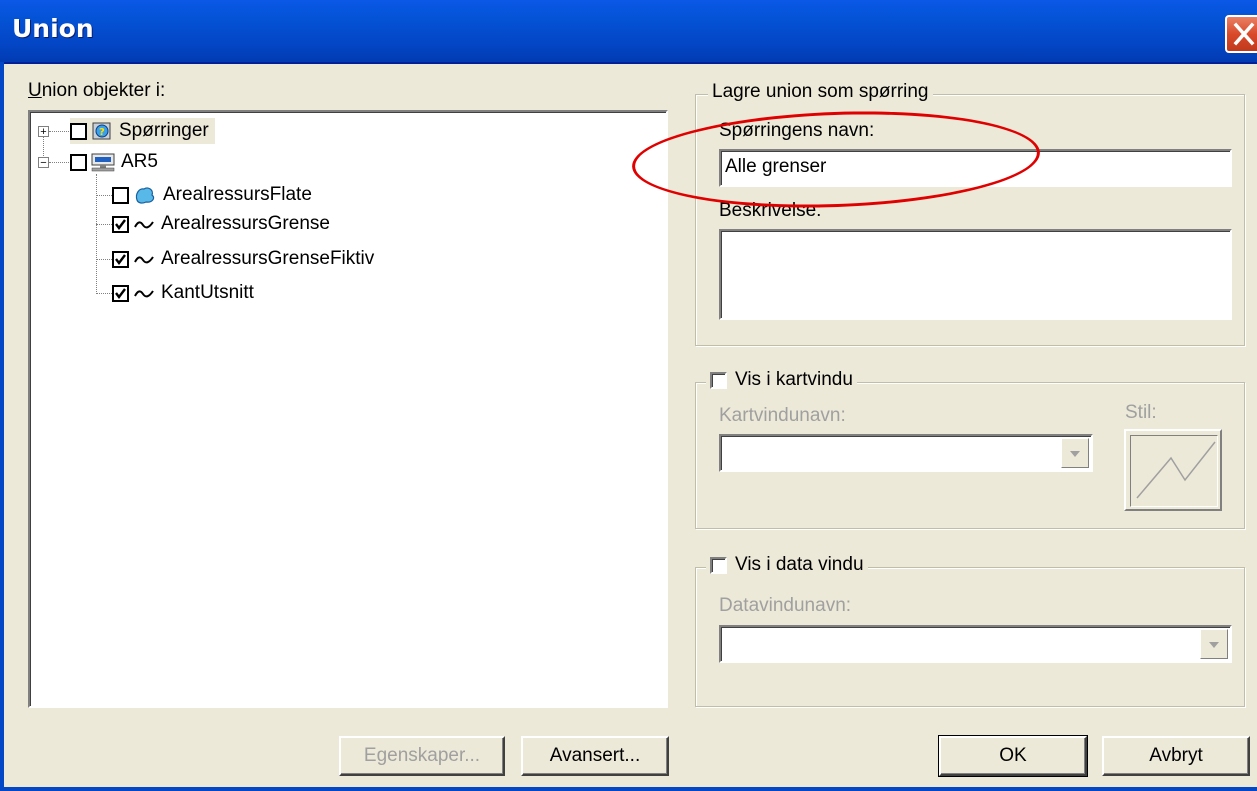 The height and width of the screenshot is (791, 1257). What do you see at coordinates (782, 415) in the screenshot?
I see `map-window-name-label: Kartvindunavn:` at bounding box center [782, 415].